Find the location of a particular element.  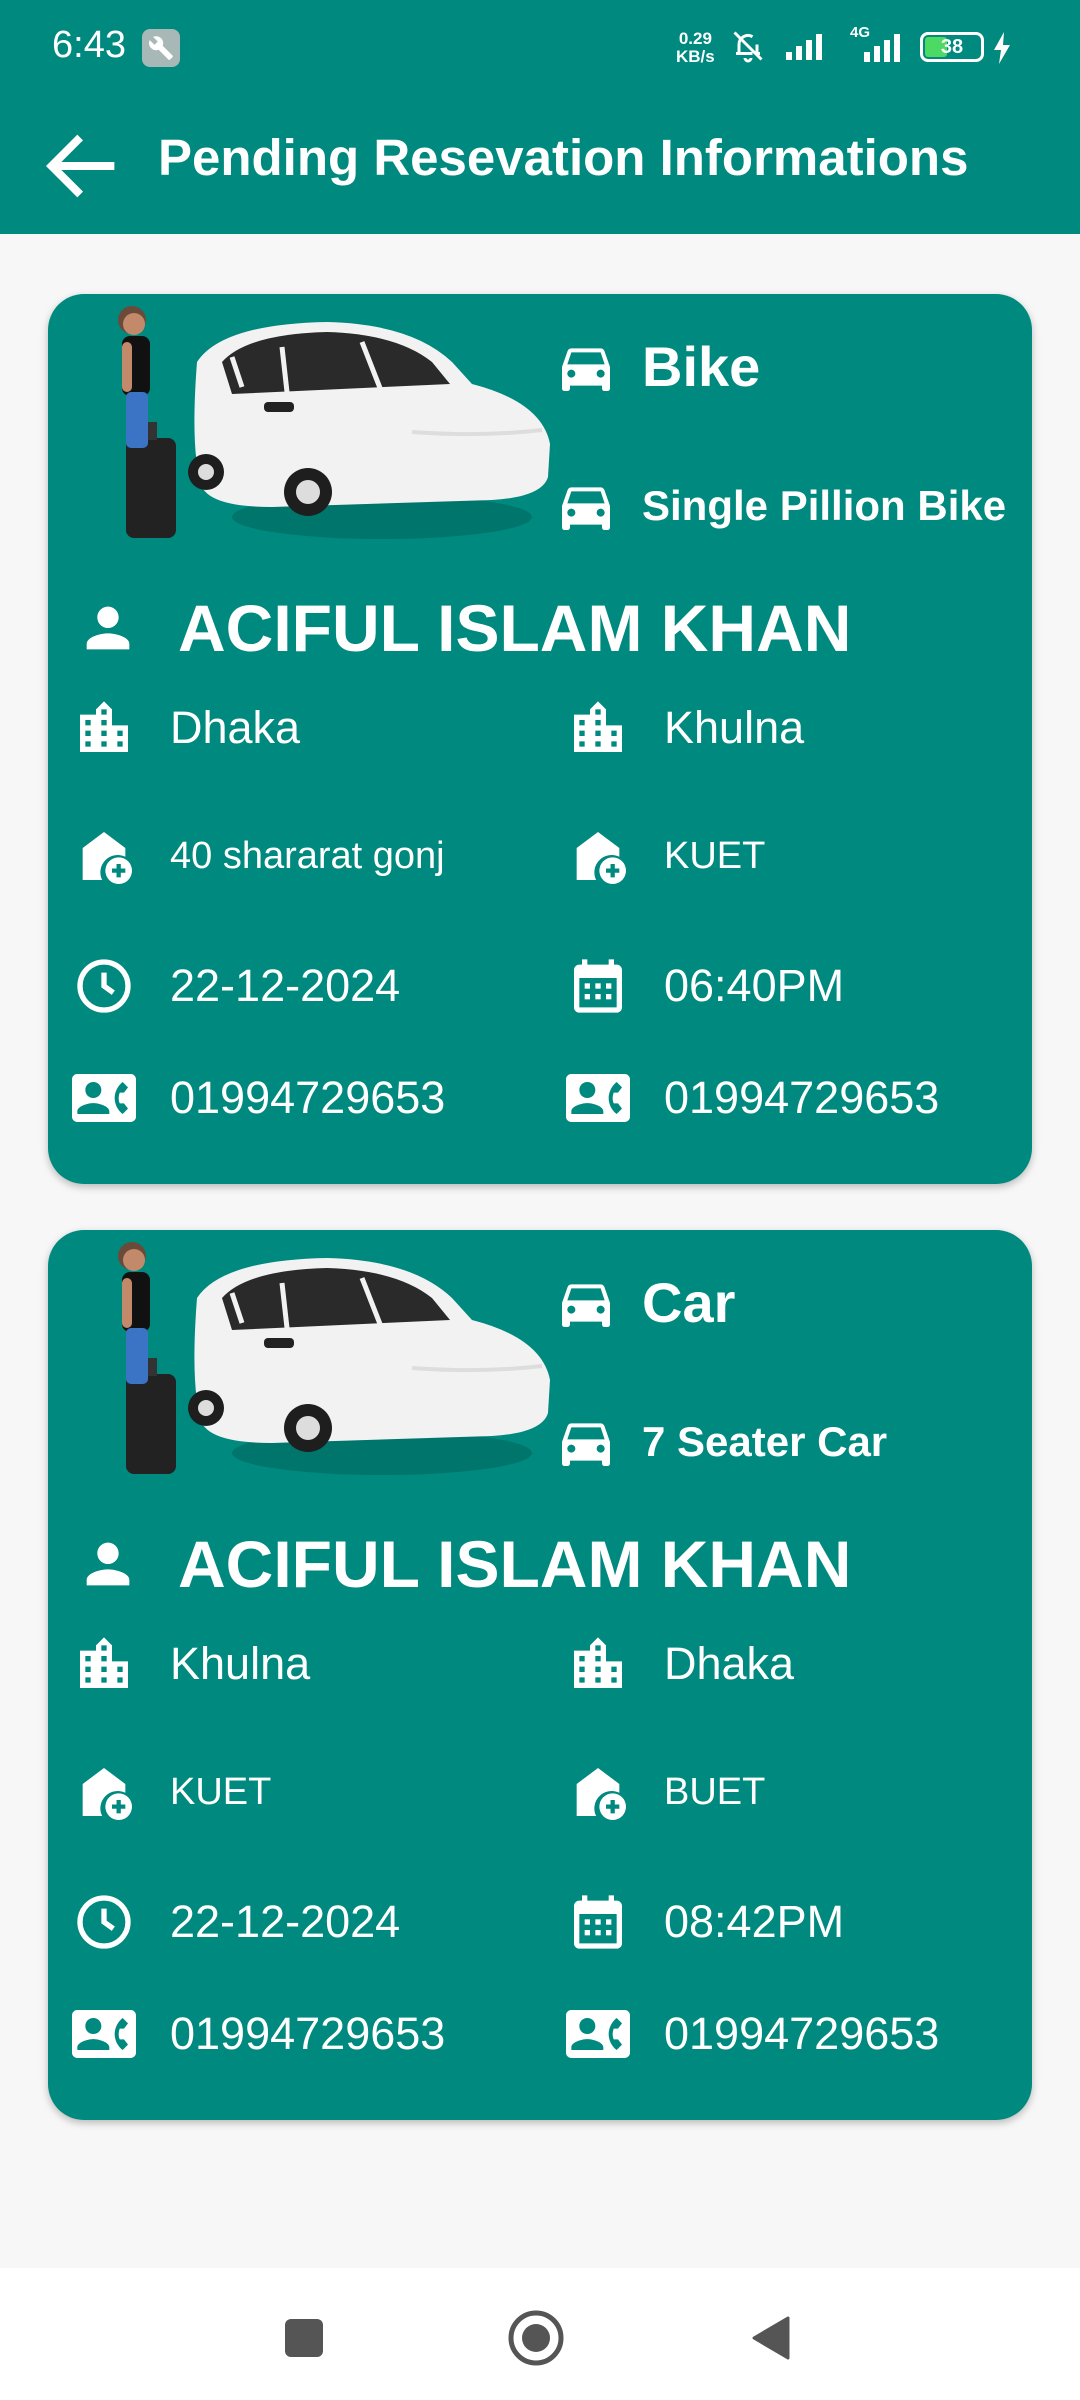

app-bar: Pending Resevation Informations is located at coordinates (540, 166).